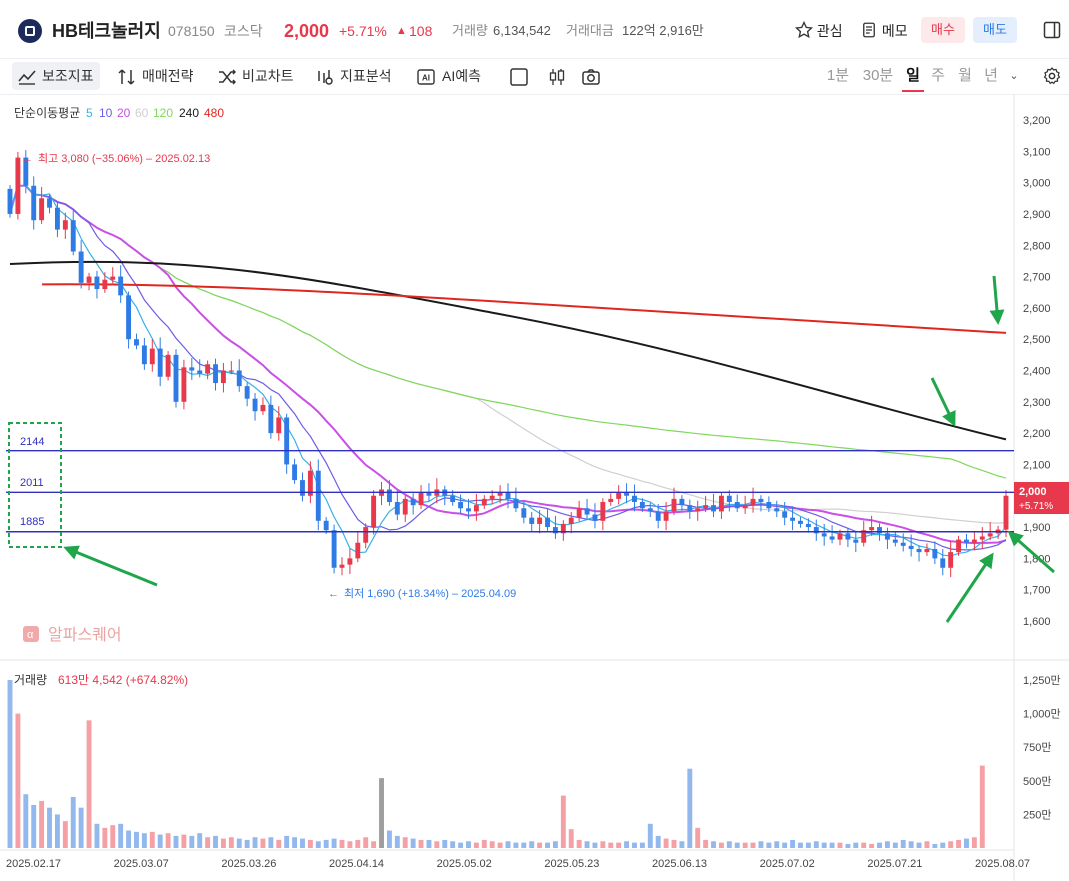  I want to click on ma480-line, so click(524, 308).